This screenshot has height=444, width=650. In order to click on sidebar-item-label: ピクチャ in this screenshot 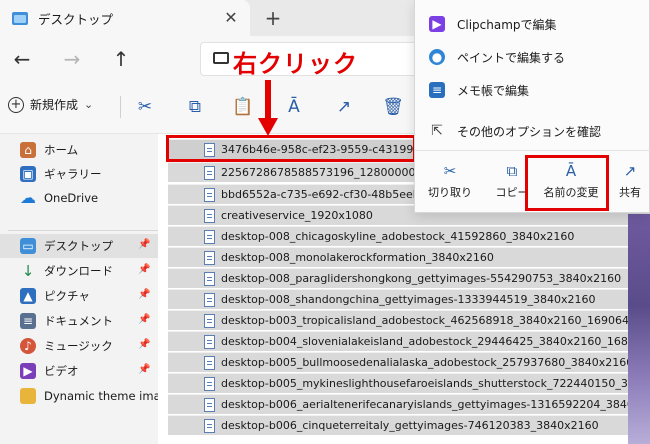, I will do `click(67, 296)`.